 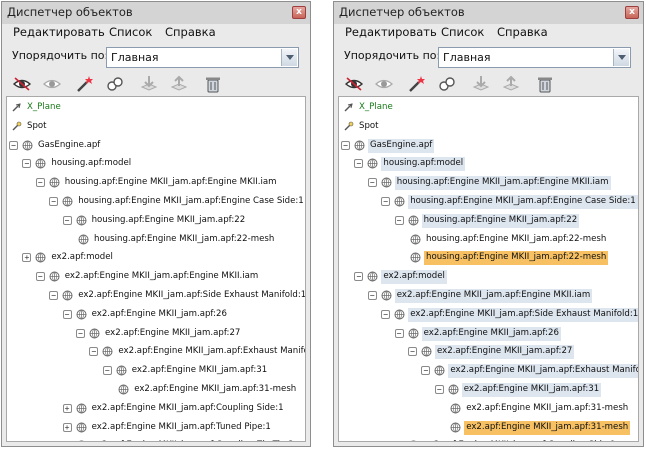 I want to click on tree-node-label: ex2.apf:Engine MKII_jam.apf:31, so click(x=531, y=390).